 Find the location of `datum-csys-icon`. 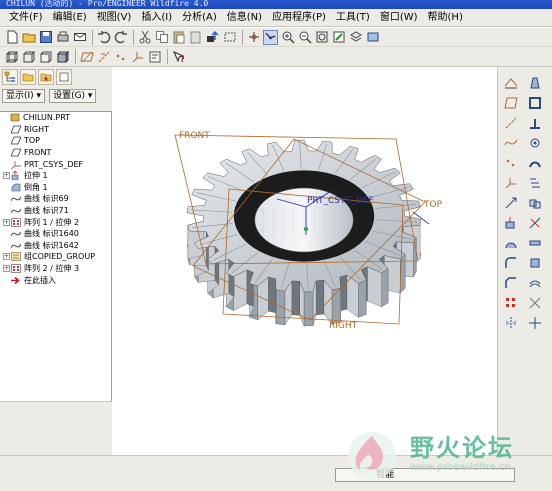

datum-csys-icon is located at coordinates (511, 183).